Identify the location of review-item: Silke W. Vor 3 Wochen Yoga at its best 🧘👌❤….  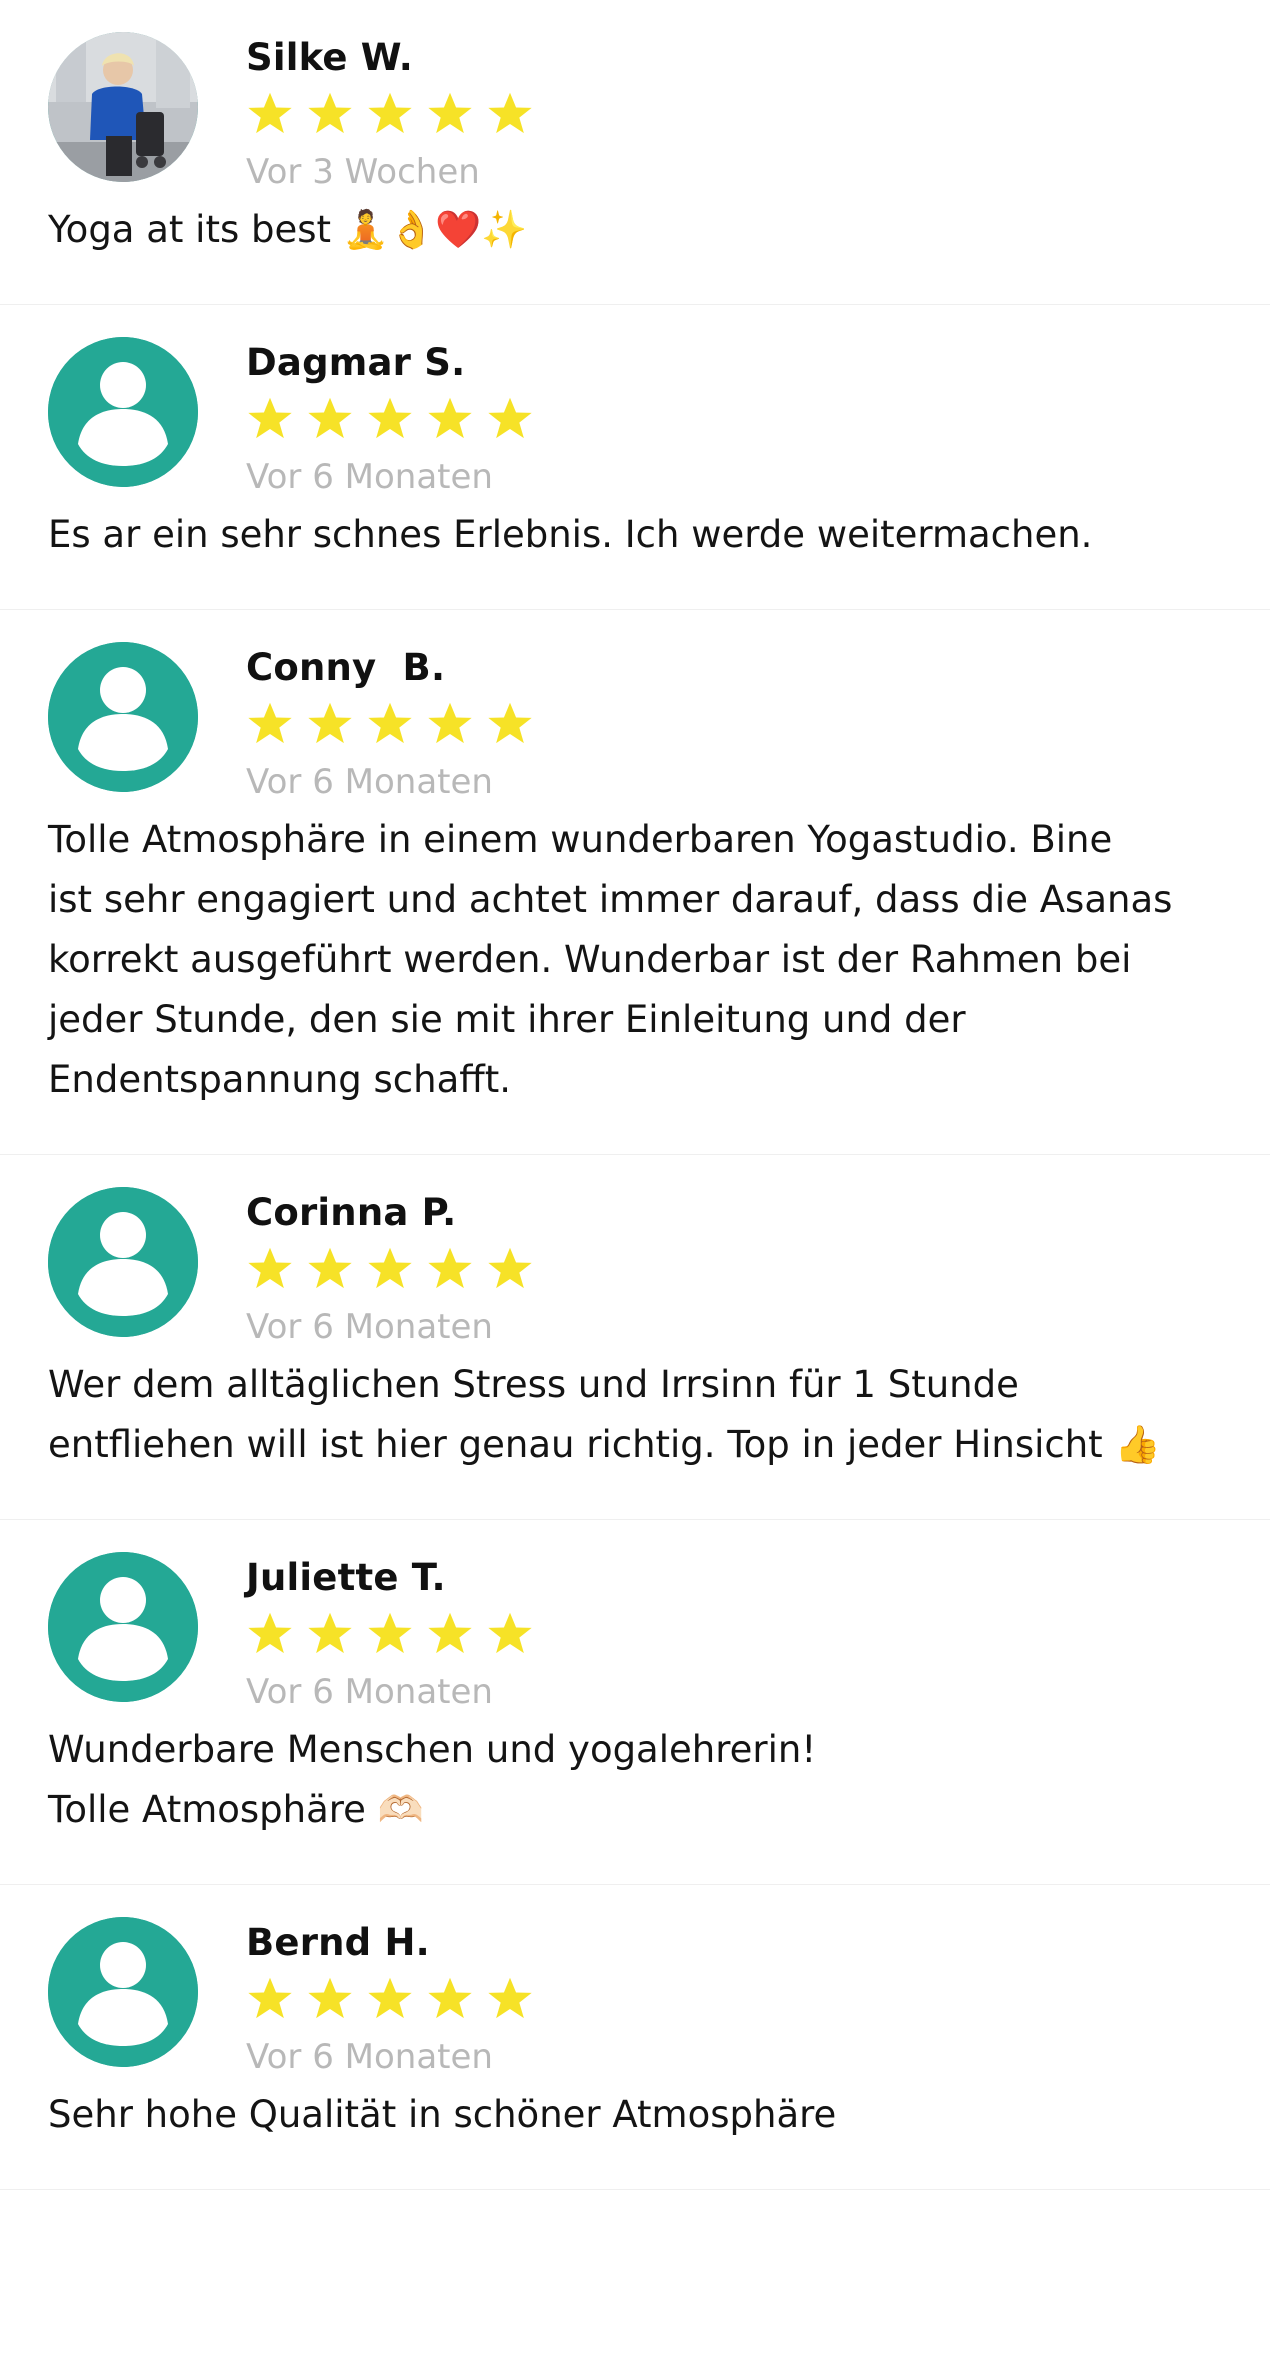
(635, 152).